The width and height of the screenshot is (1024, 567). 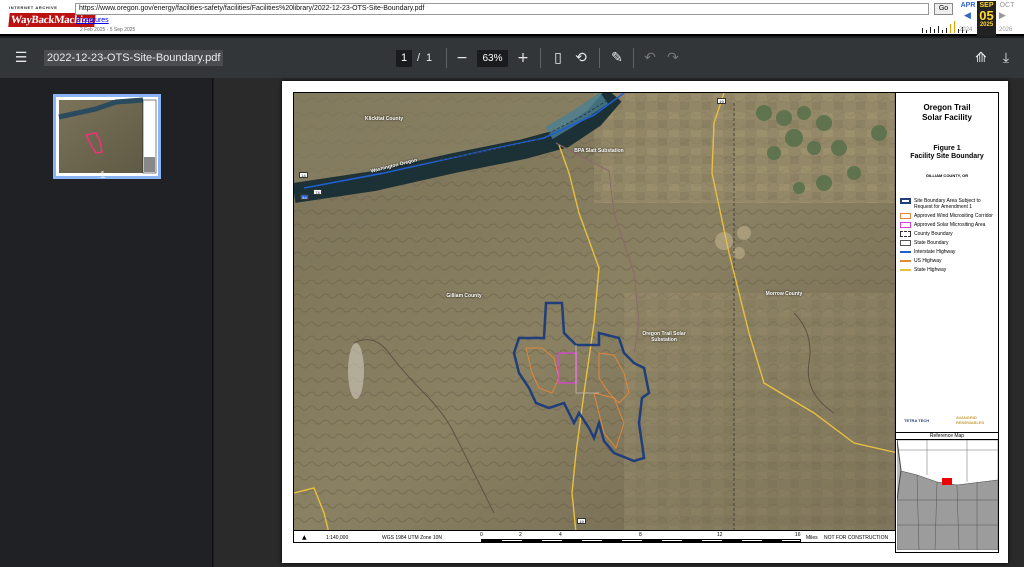 I want to click on current-day: 05, so click(x=986, y=15).